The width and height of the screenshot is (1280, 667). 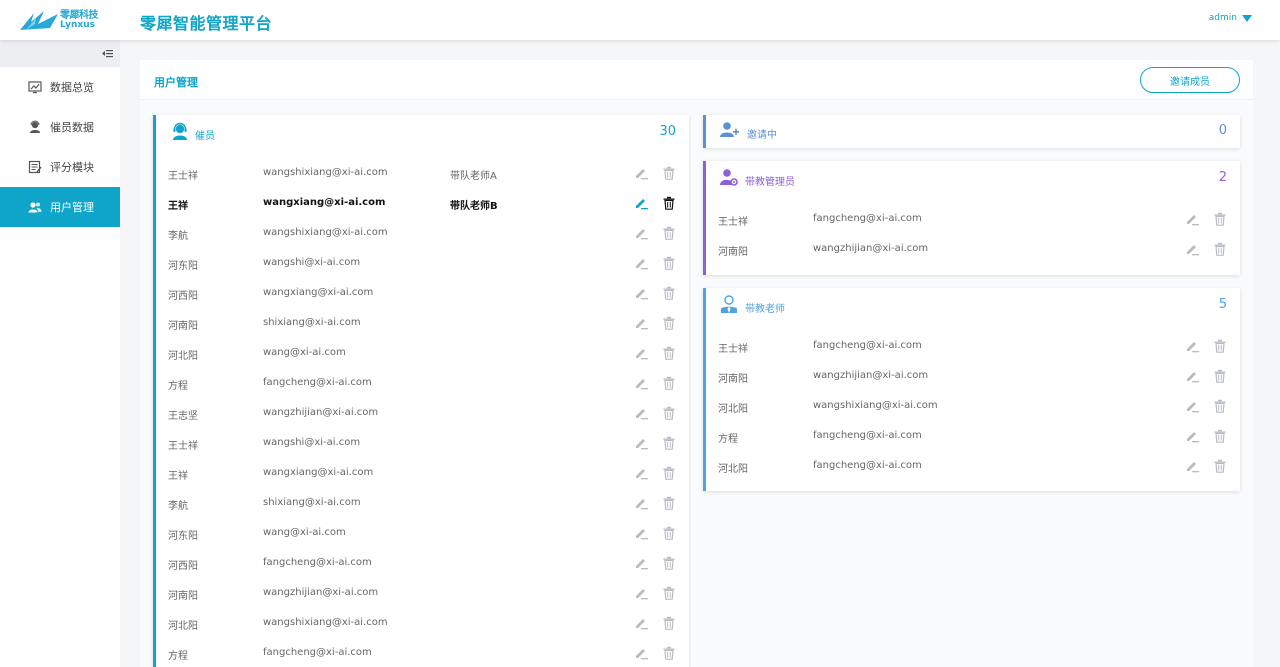 I want to click on collapse-button, so click(x=60, y=53).